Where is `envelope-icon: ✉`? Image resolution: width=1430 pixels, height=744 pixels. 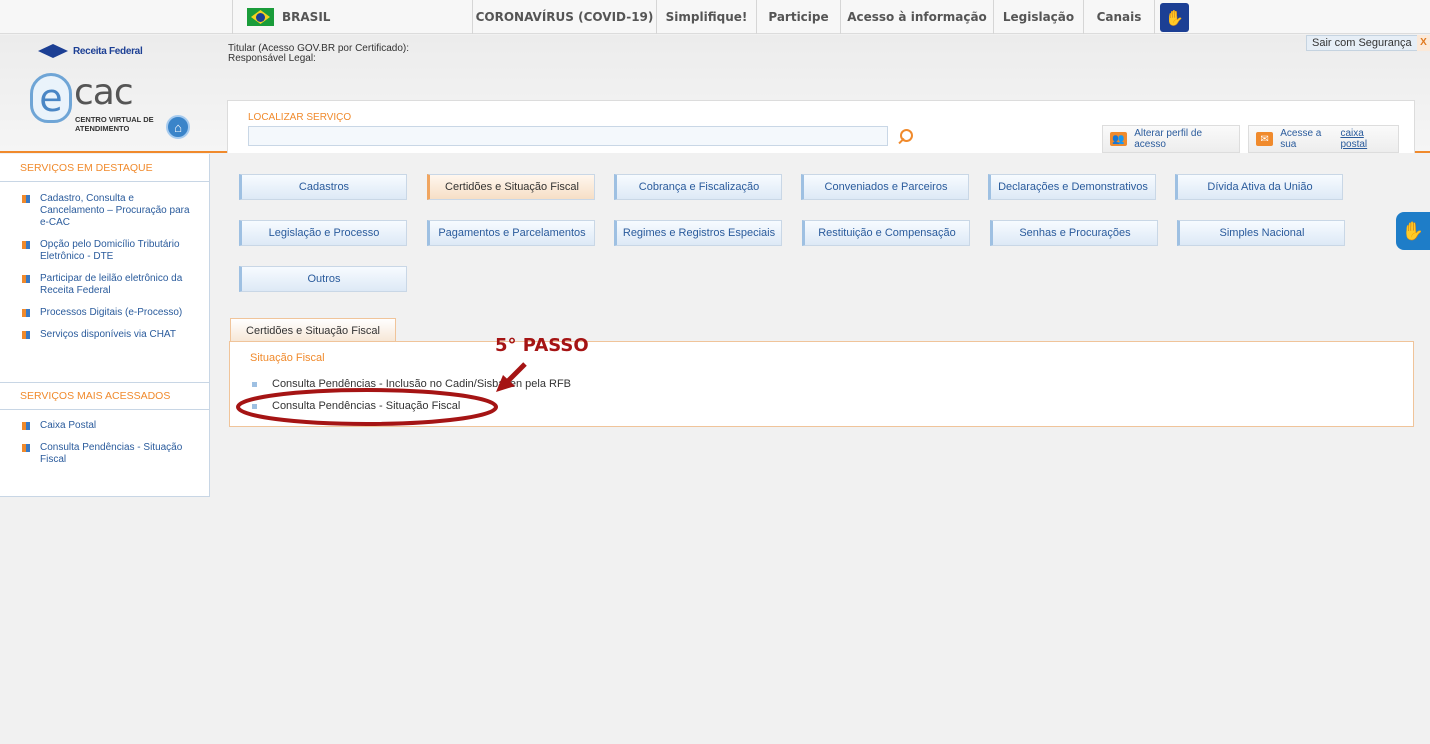 envelope-icon: ✉ is located at coordinates (1265, 139).